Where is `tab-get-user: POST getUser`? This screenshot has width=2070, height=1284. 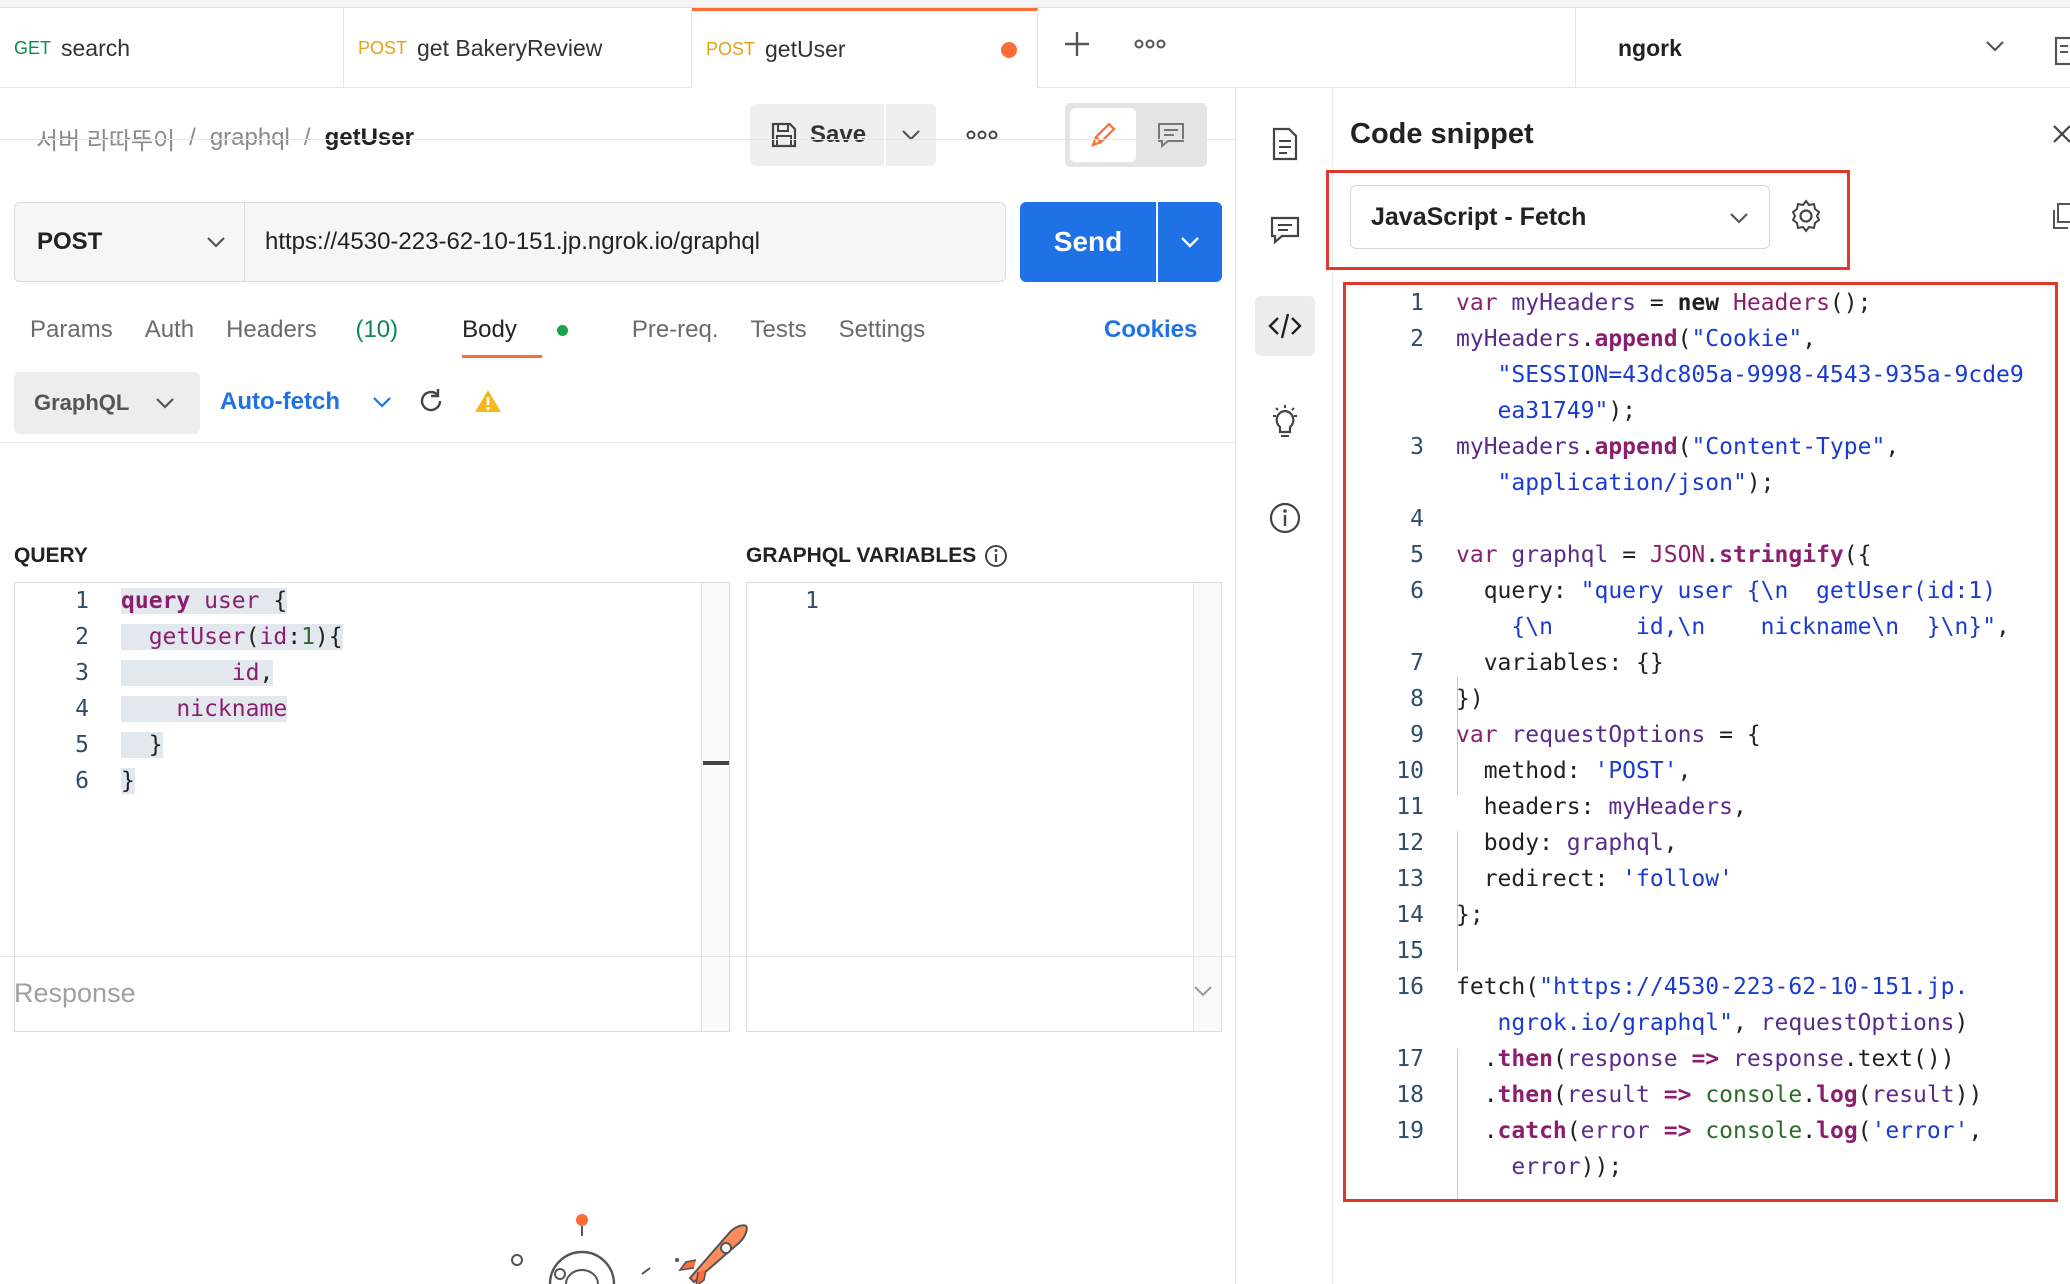
tab-get-user: POST getUser is located at coordinates (865, 48).